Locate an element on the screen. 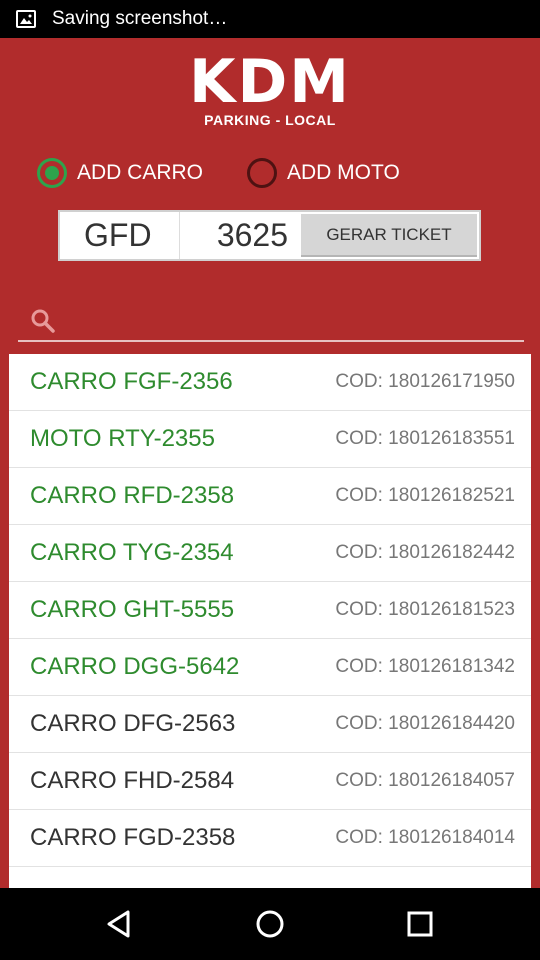 The height and width of the screenshot is (960, 540). ticket-list-item: CARRO DGG-5642 COD: 180126181342 is located at coordinates (270, 667).